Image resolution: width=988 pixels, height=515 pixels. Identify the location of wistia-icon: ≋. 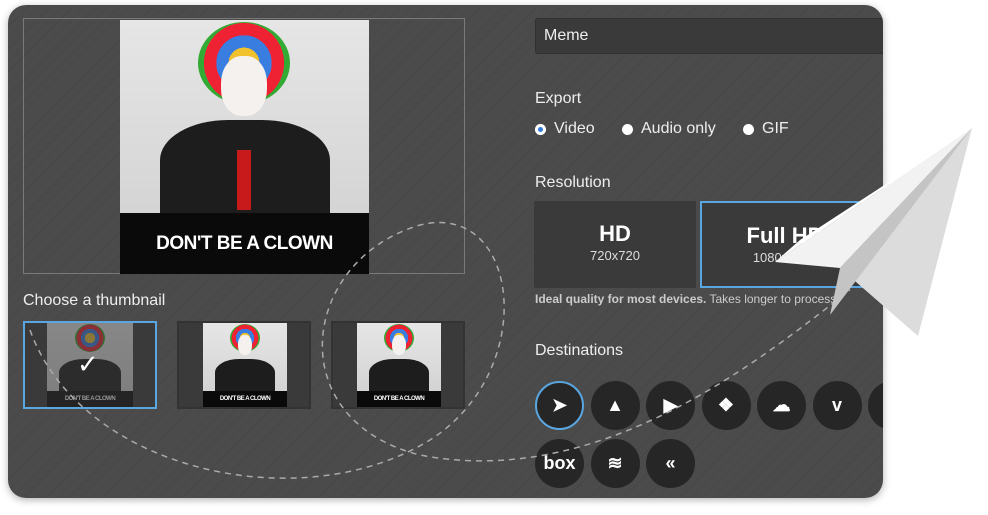
(615, 463).